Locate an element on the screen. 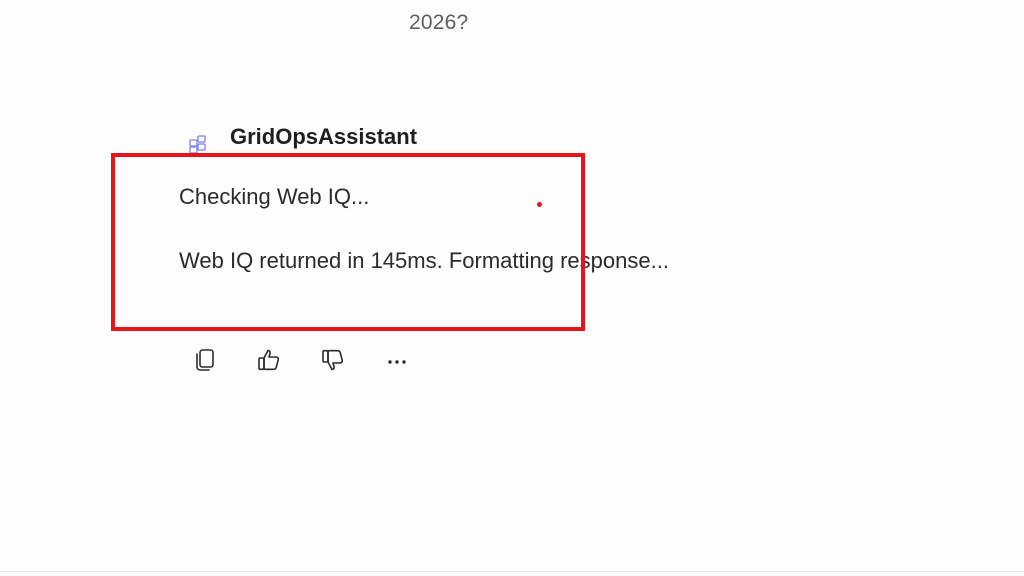 This screenshot has height=576, width=1024. more-horizontal-icon is located at coordinates (397, 362).